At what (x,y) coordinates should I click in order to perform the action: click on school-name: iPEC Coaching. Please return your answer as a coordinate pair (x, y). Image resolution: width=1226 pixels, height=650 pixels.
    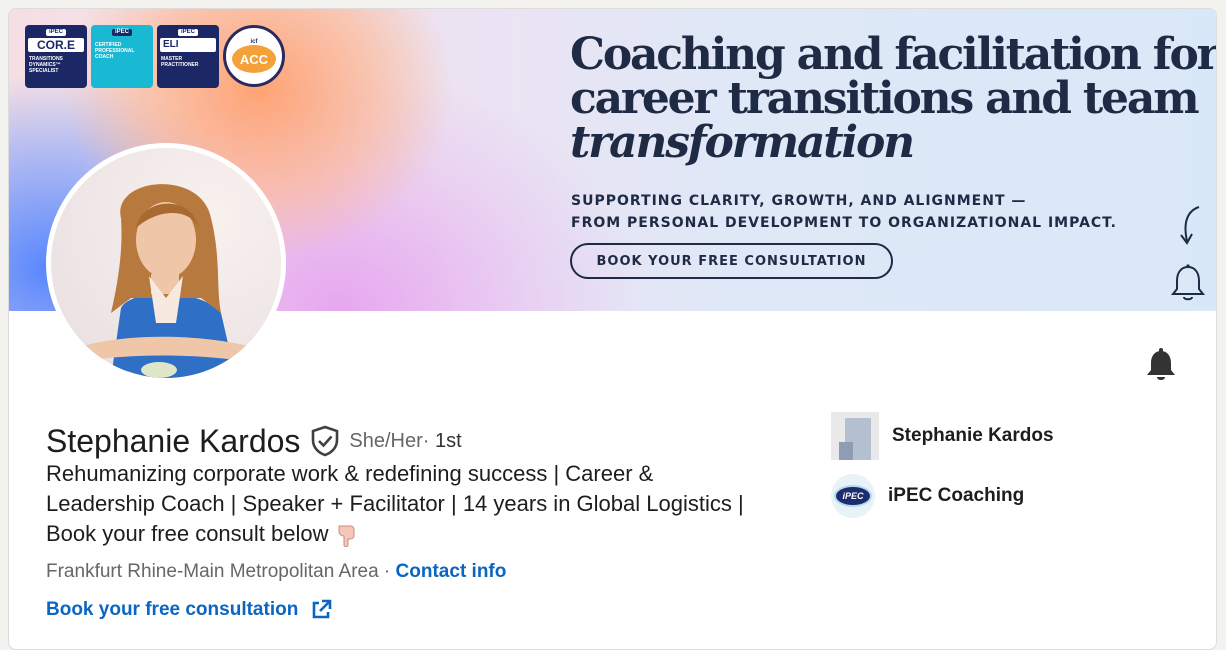
    Looking at the image, I should click on (956, 495).